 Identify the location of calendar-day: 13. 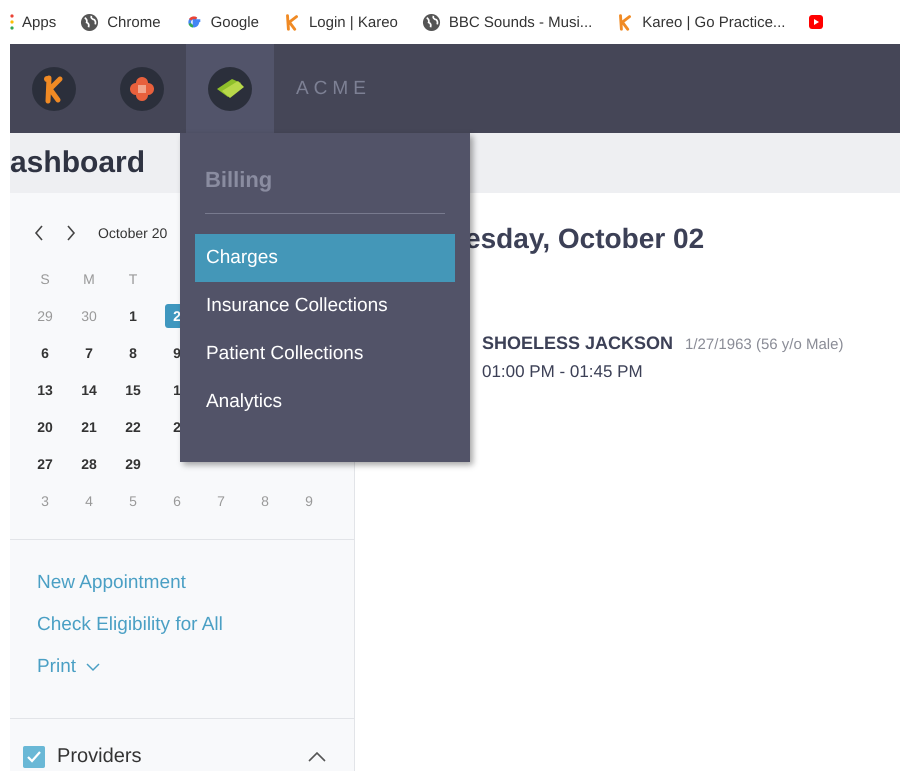
(45, 390).